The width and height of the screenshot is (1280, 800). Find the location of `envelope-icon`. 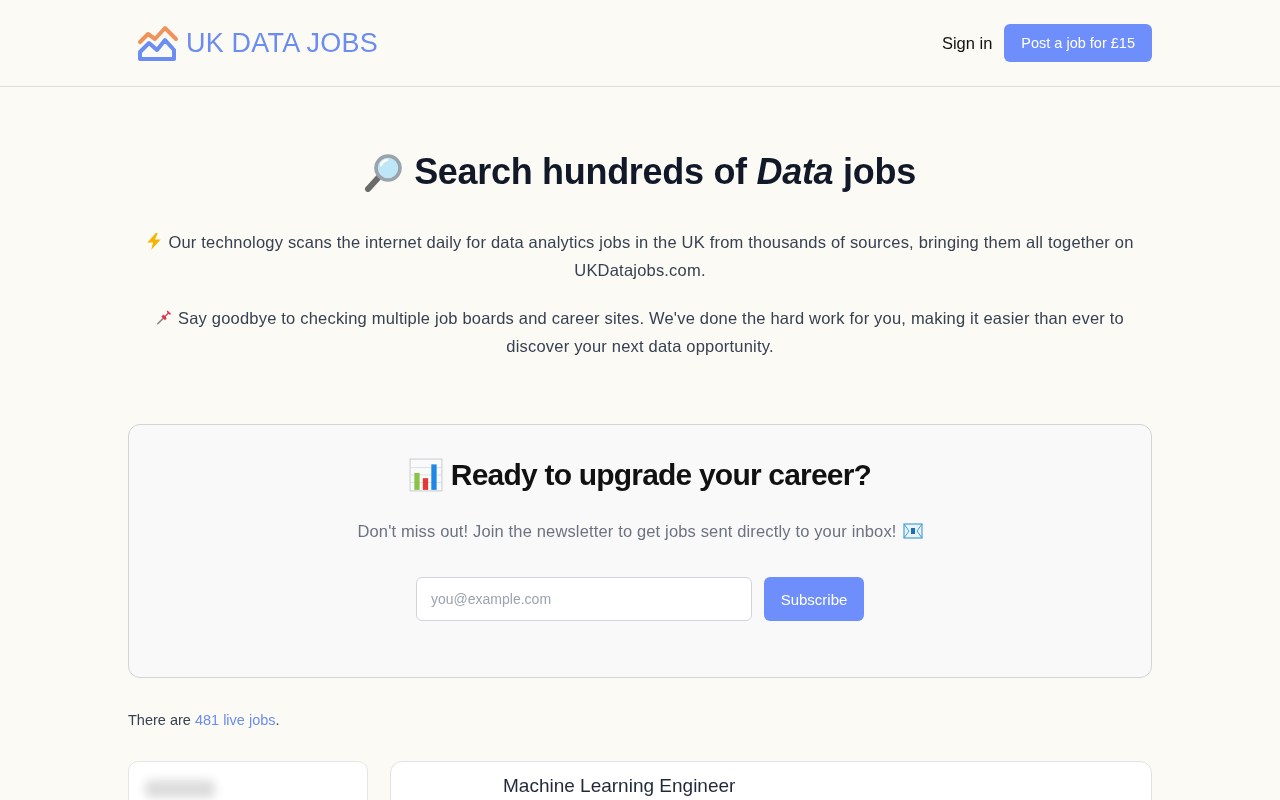

envelope-icon is located at coordinates (912, 531).